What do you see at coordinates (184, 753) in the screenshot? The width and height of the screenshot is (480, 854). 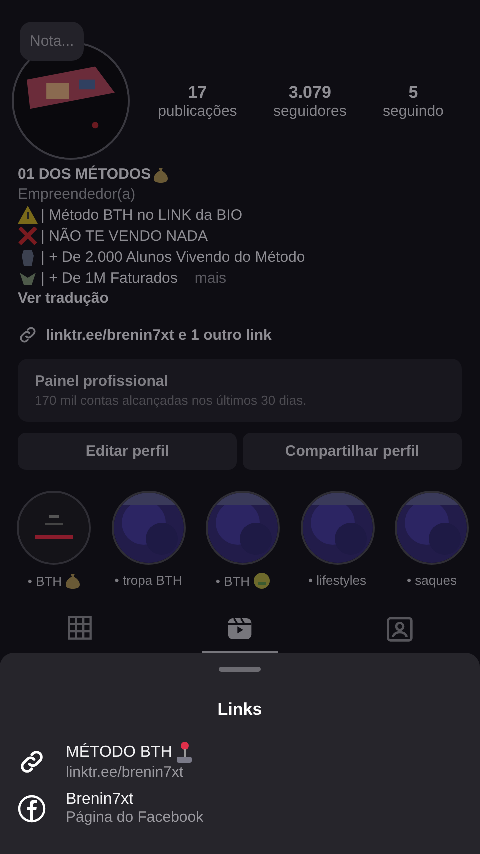 I see `joystick-icon` at bounding box center [184, 753].